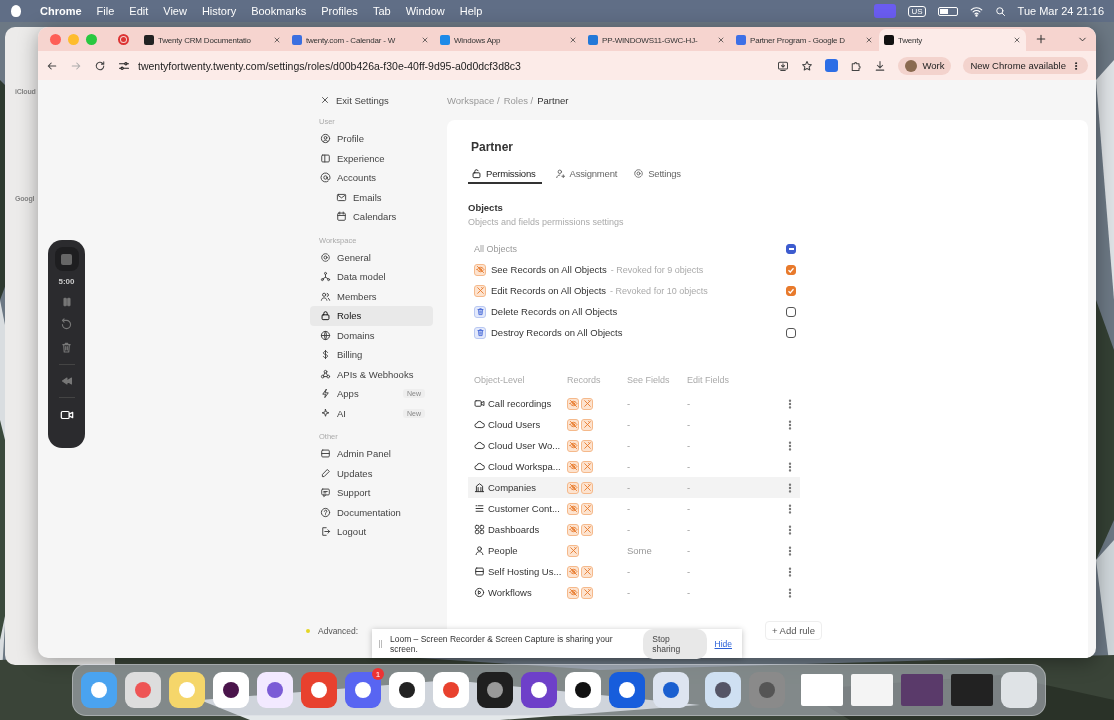  Describe the element at coordinates (425, 11) in the screenshot. I see `menu-item: Window` at that location.